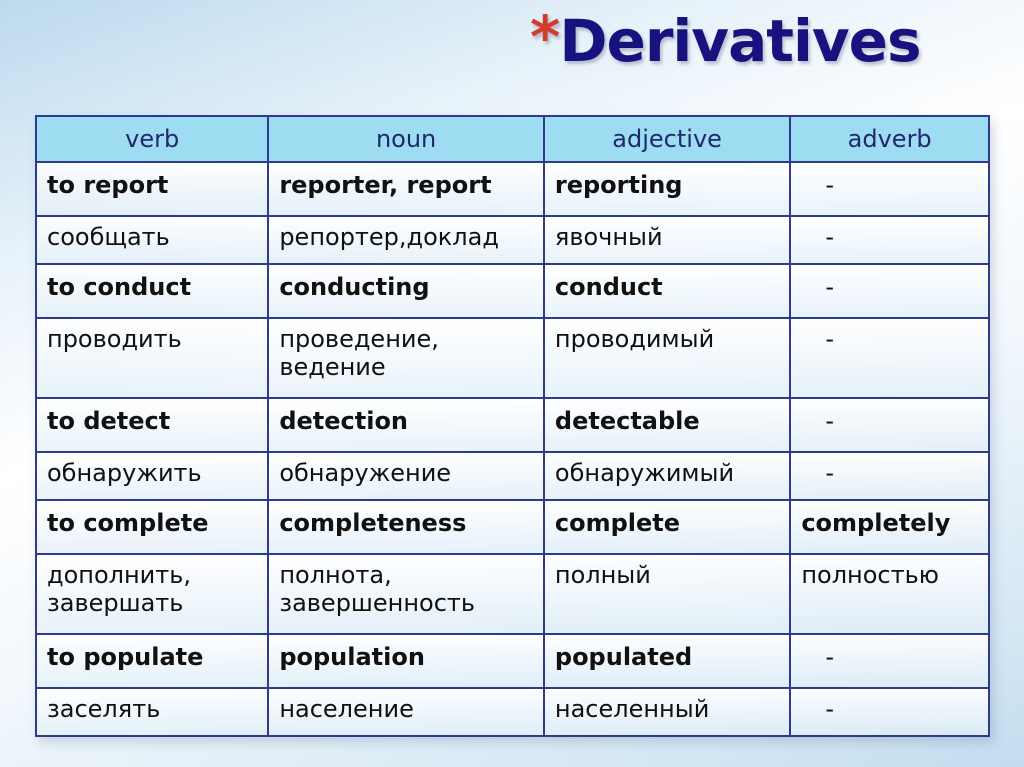 The height and width of the screenshot is (767, 1024). I want to click on cell-verb: заселять, so click(152, 712).